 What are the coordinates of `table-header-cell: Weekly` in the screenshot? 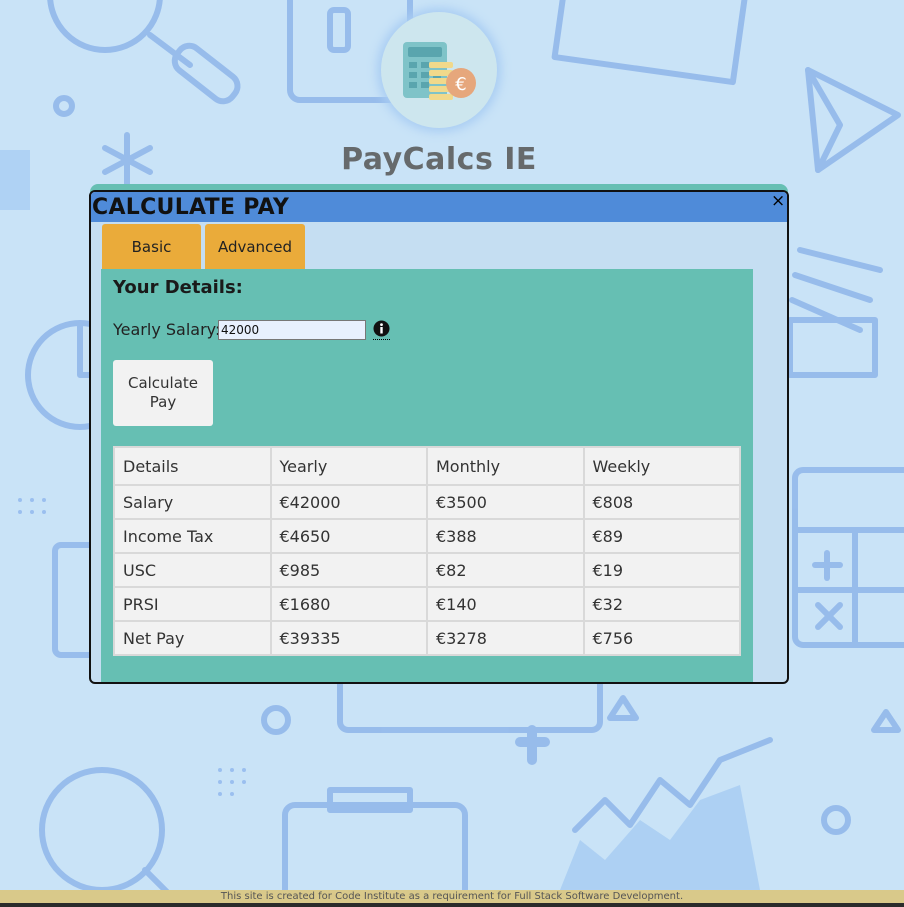 It's located at (661, 466).